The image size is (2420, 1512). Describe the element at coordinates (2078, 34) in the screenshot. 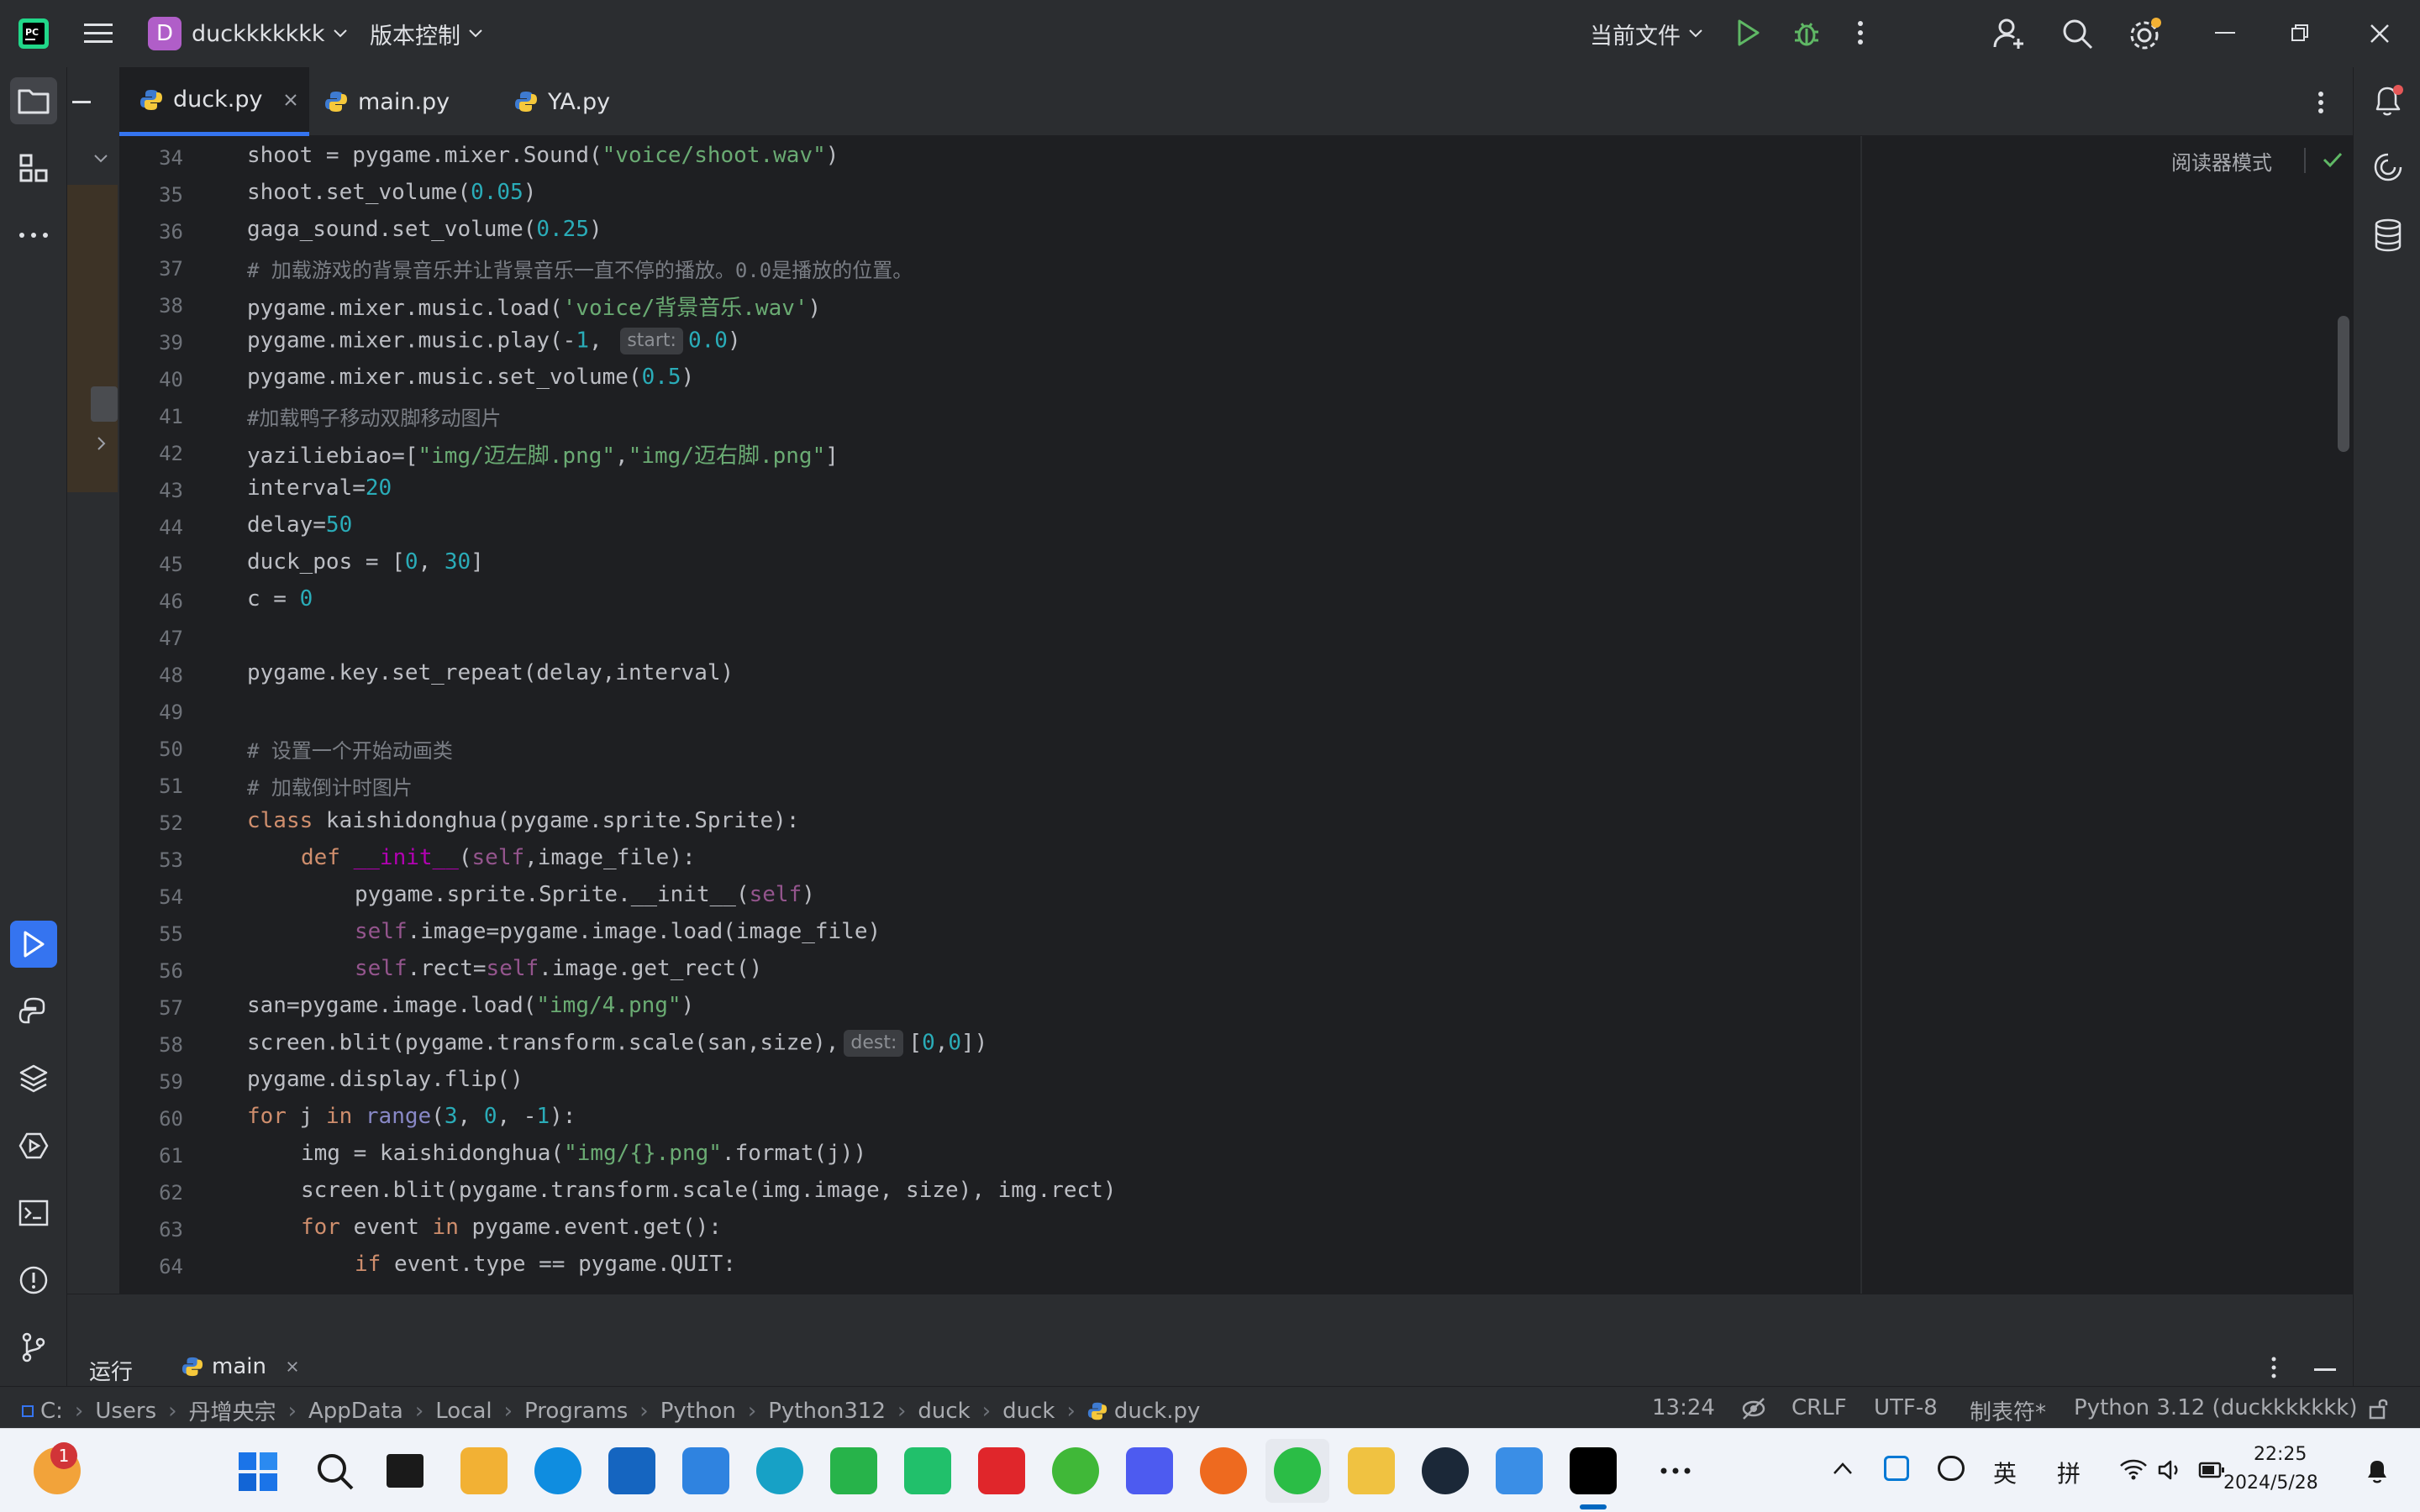

I see `search-icon` at that location.